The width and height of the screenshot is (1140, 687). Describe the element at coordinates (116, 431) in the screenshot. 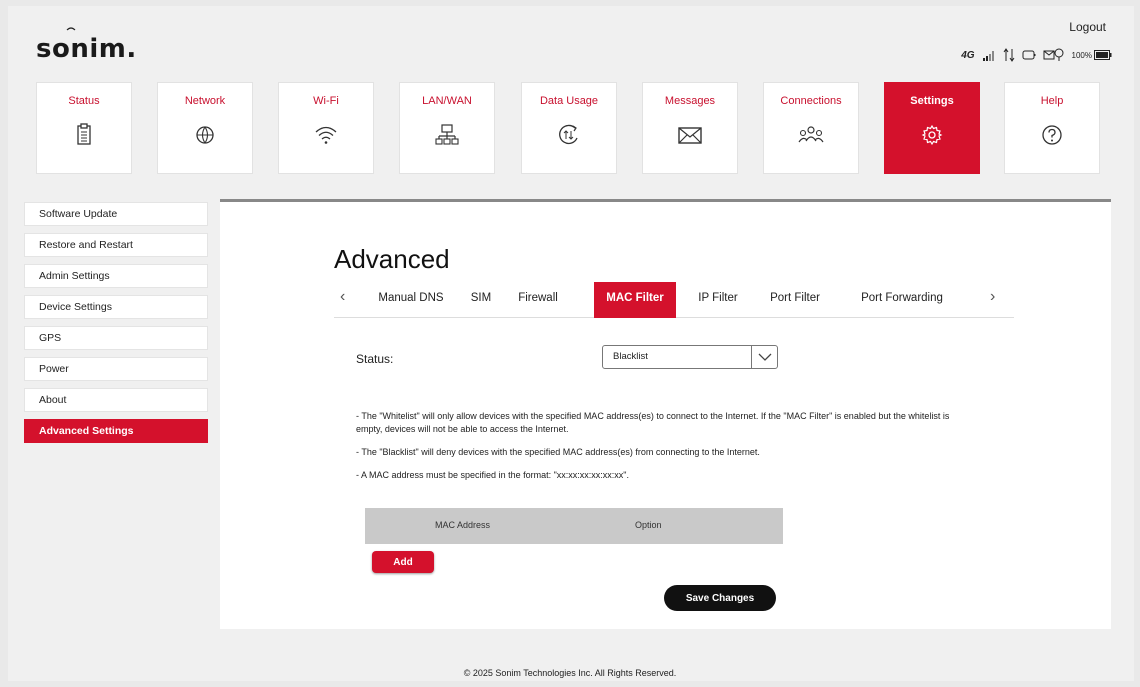

I see `sidebar-item-advanced-settings: Advanced Settings` at that location.